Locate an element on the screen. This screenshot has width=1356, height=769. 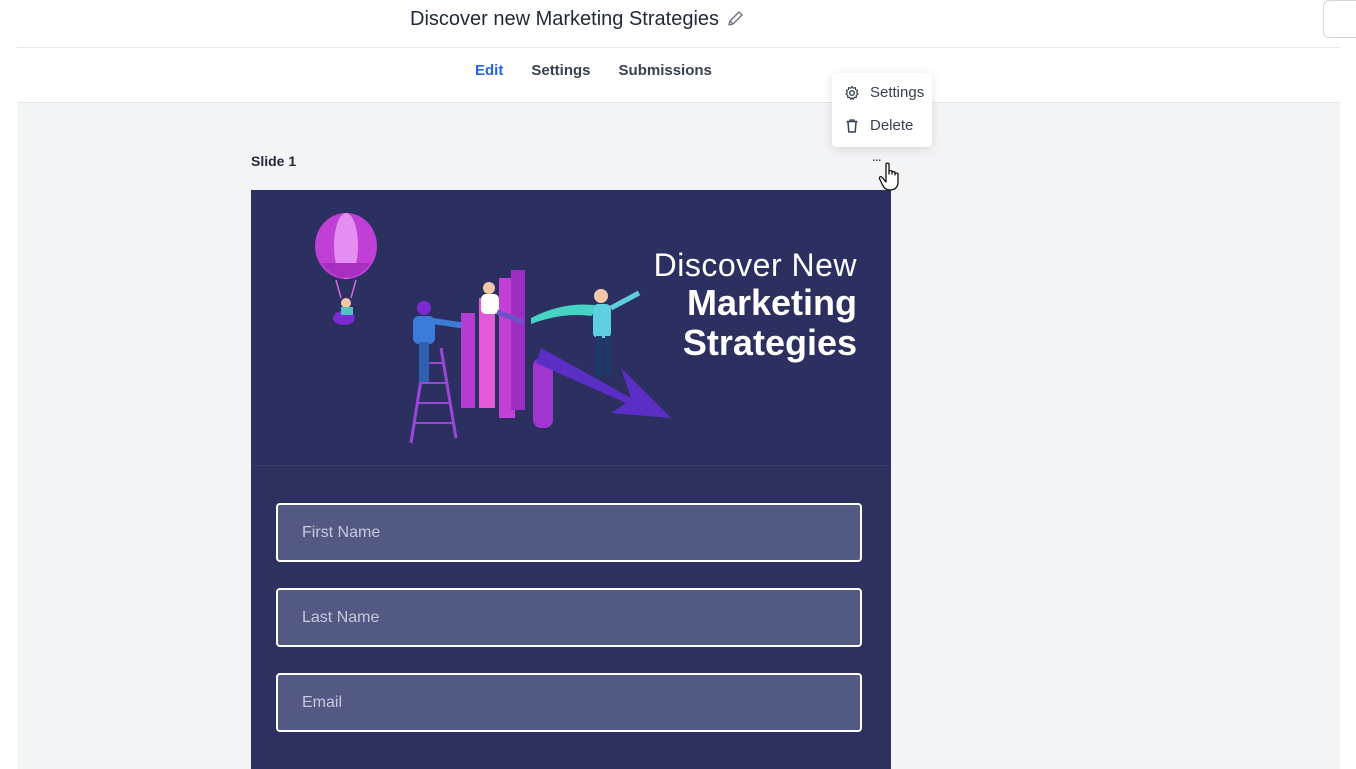
hero-headline: Discover New Marketing Strategies is located at coordinates (755, 305).